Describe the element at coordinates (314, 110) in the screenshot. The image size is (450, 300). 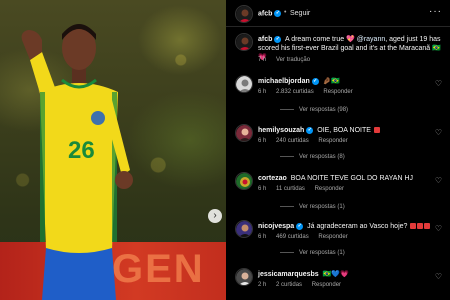
I see `view-replies-button: Ver respostas (98)` at that location.